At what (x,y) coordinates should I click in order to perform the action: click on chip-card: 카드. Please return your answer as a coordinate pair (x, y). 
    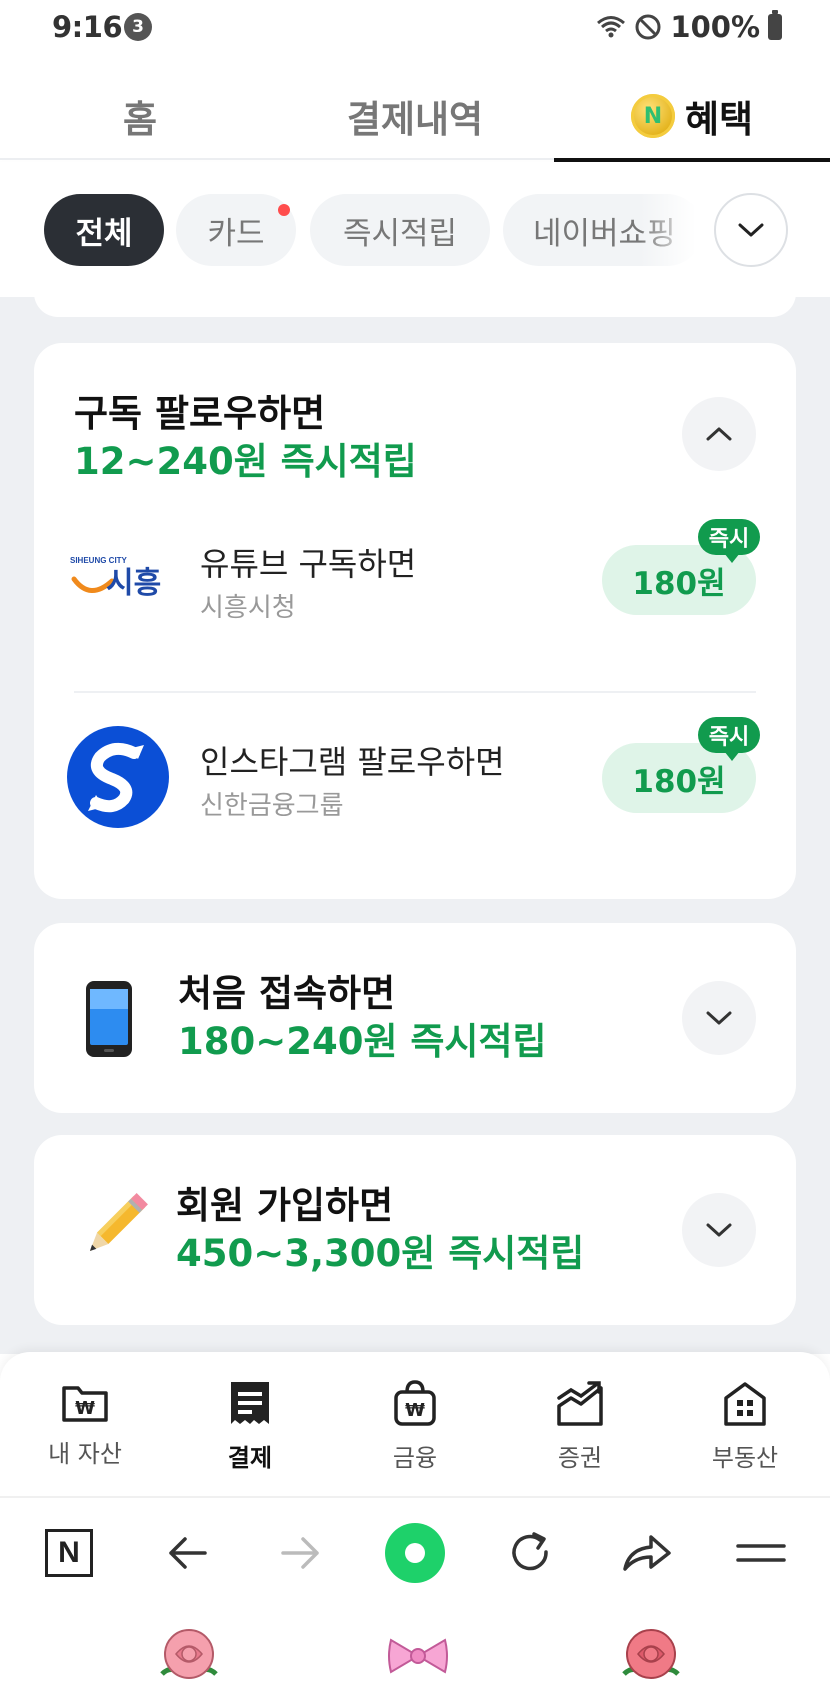
    Looking at the image, I should click on (236, 230).